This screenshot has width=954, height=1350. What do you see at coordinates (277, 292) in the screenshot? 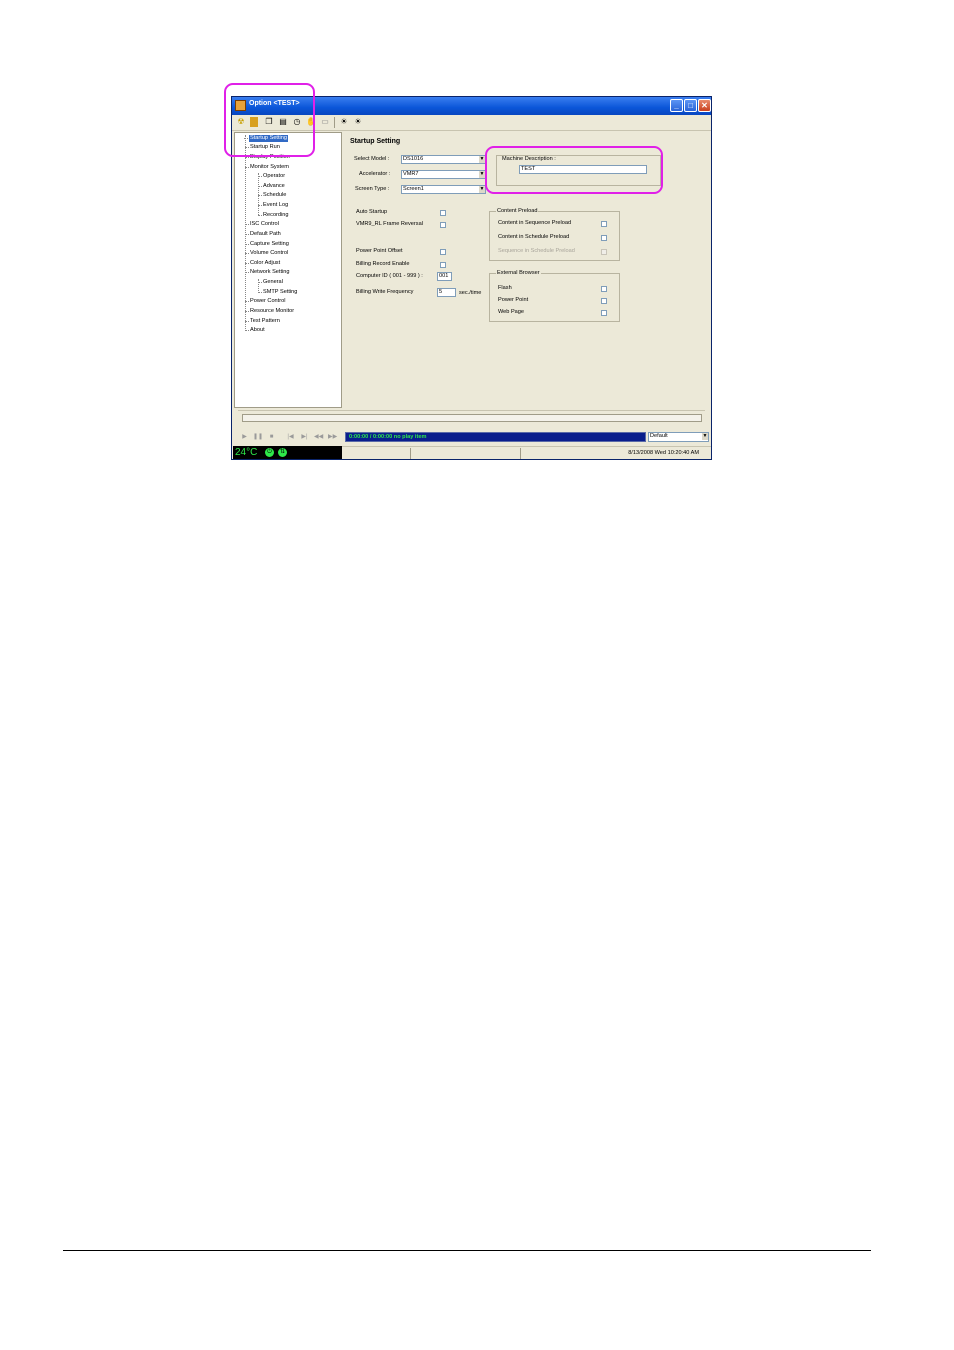
I see `tree-item-smtp-setting: SMTP Setting` at bounding box center [277, 292].